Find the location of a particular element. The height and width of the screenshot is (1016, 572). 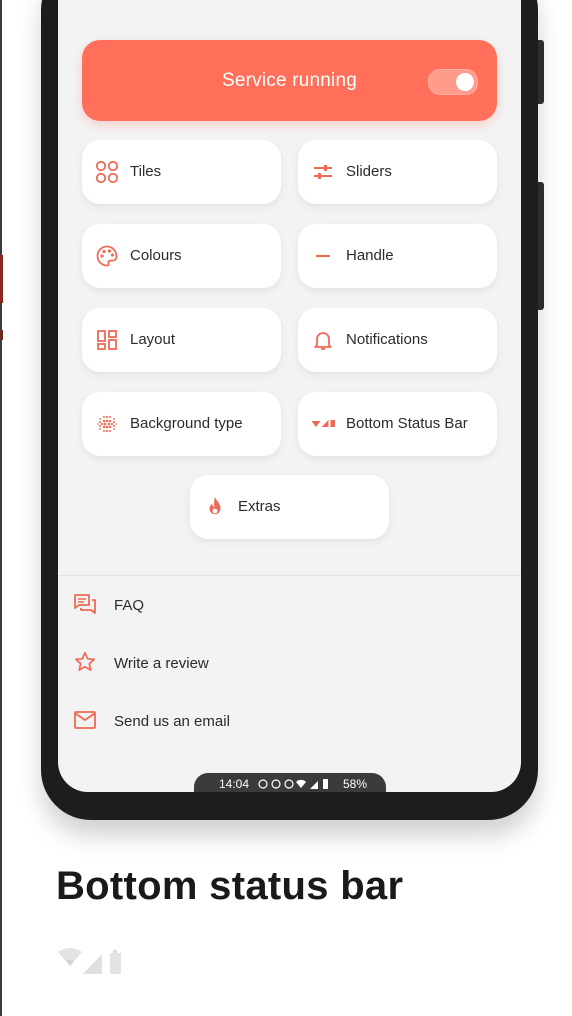

tile-label: Colours is located at coordinates (156, 255).